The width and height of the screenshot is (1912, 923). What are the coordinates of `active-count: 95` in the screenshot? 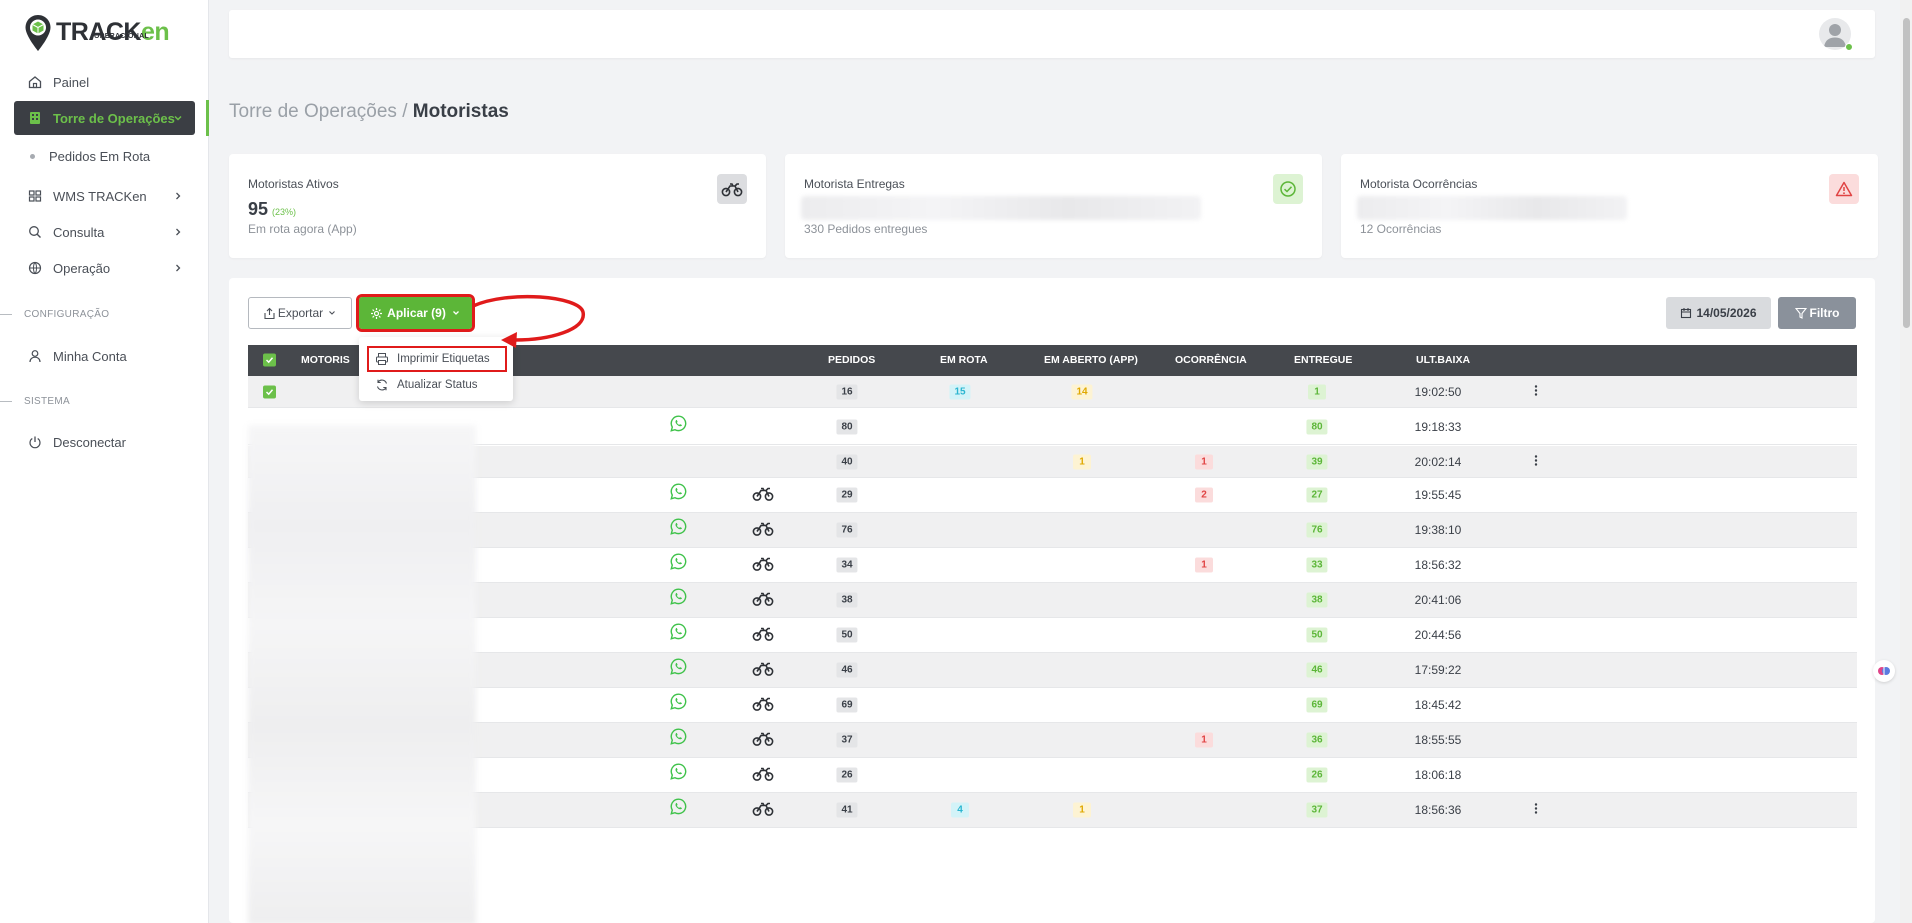 It's located at (258, 209).